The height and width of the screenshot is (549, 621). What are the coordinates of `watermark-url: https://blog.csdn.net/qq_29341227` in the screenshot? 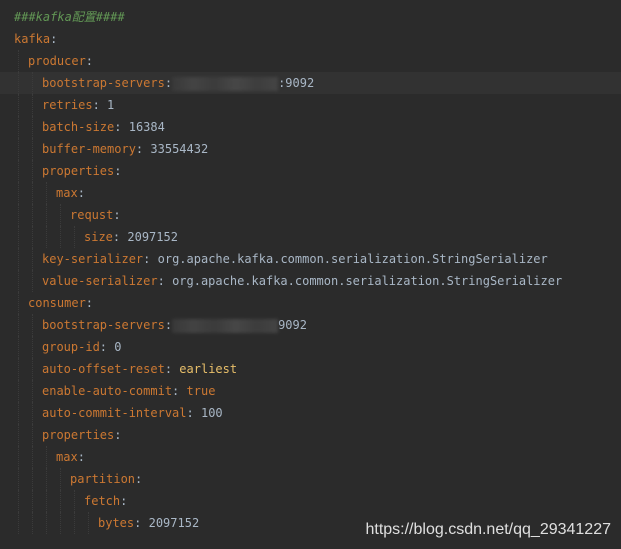 It's located at (488, 529).